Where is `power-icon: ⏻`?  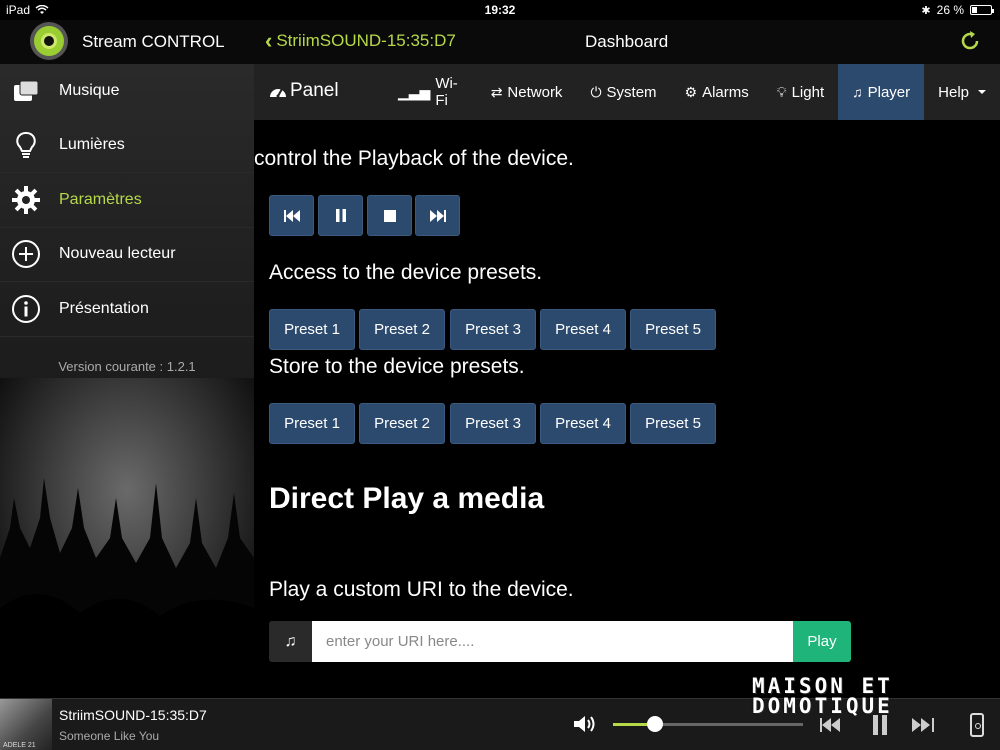 power-icon: ⏻ is located at coordinates (596, 91).